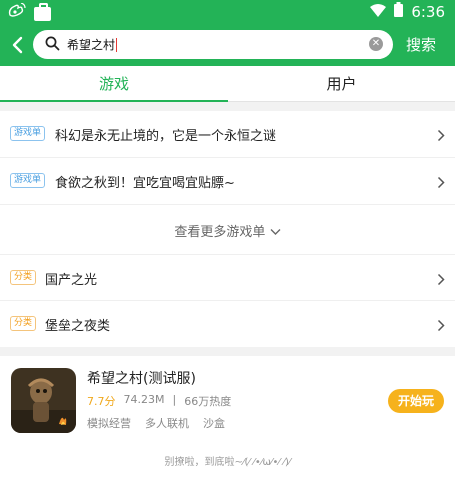 The width and height of the screenshot is (455, 500). Describe the element at coordinates (214, 423) in the screenshot. I see `game-tag: 沙盒` at that location.